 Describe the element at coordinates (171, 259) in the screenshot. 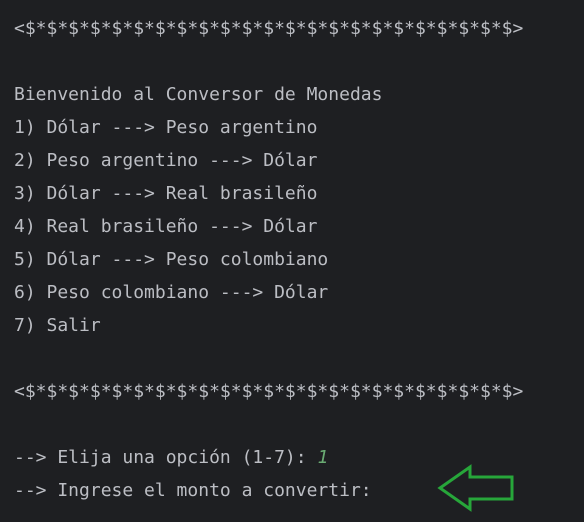

I see `menu-option-5: 5) Dólar ---> Peso colombiano` at that location.